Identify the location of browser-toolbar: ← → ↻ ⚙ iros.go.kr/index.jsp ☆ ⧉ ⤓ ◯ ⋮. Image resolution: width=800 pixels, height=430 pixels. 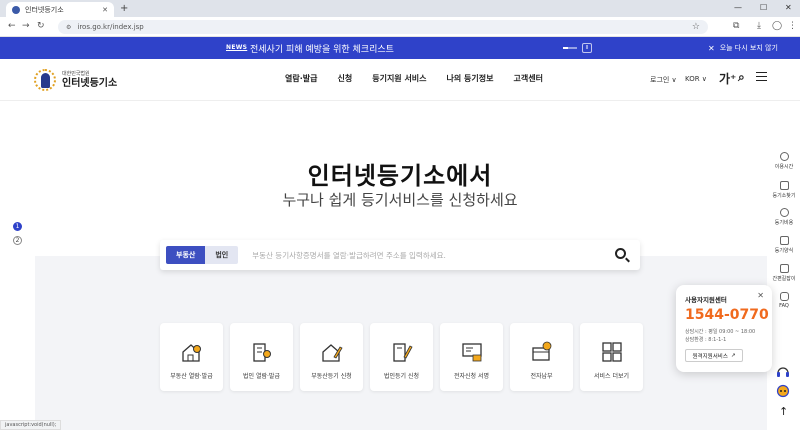
(400, 27).